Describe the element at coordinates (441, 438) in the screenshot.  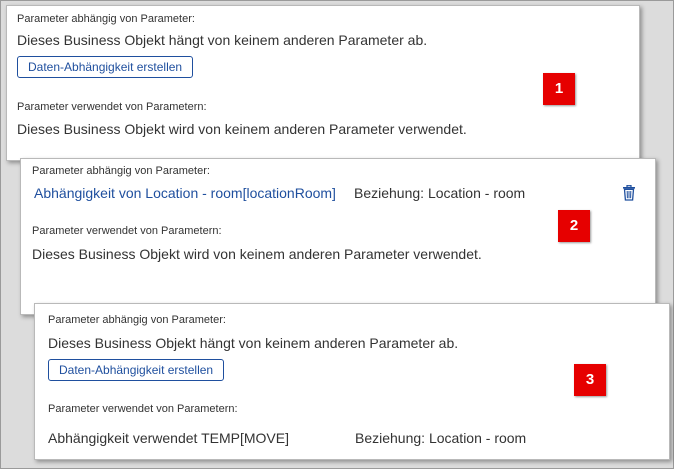
I see `used-by-relation: Beziehung: Location - room` at that location.